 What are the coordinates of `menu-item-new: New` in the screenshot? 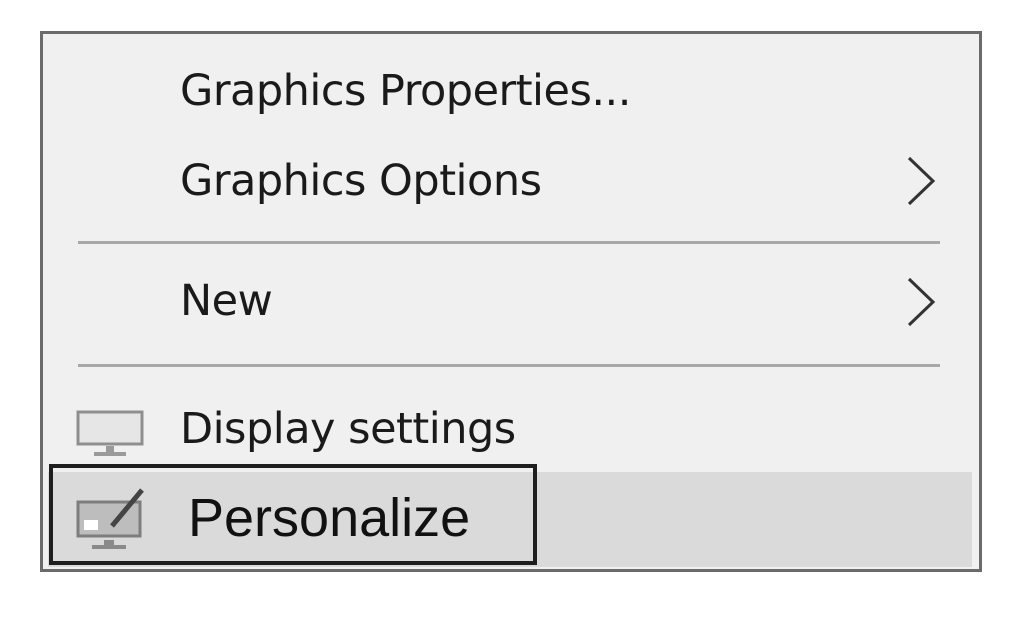 It's located at (511, 301).